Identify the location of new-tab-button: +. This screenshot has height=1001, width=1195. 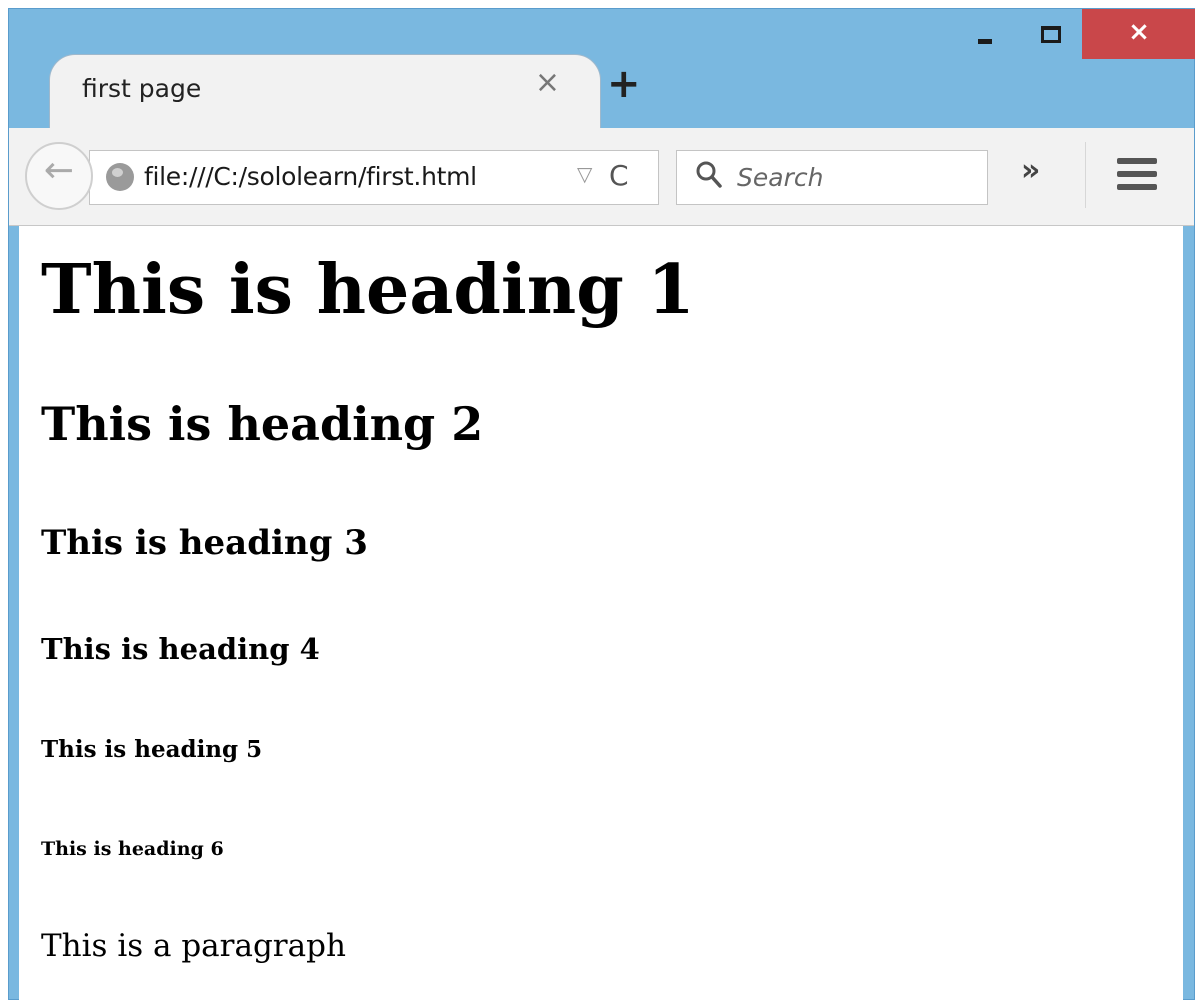
(624, 84).